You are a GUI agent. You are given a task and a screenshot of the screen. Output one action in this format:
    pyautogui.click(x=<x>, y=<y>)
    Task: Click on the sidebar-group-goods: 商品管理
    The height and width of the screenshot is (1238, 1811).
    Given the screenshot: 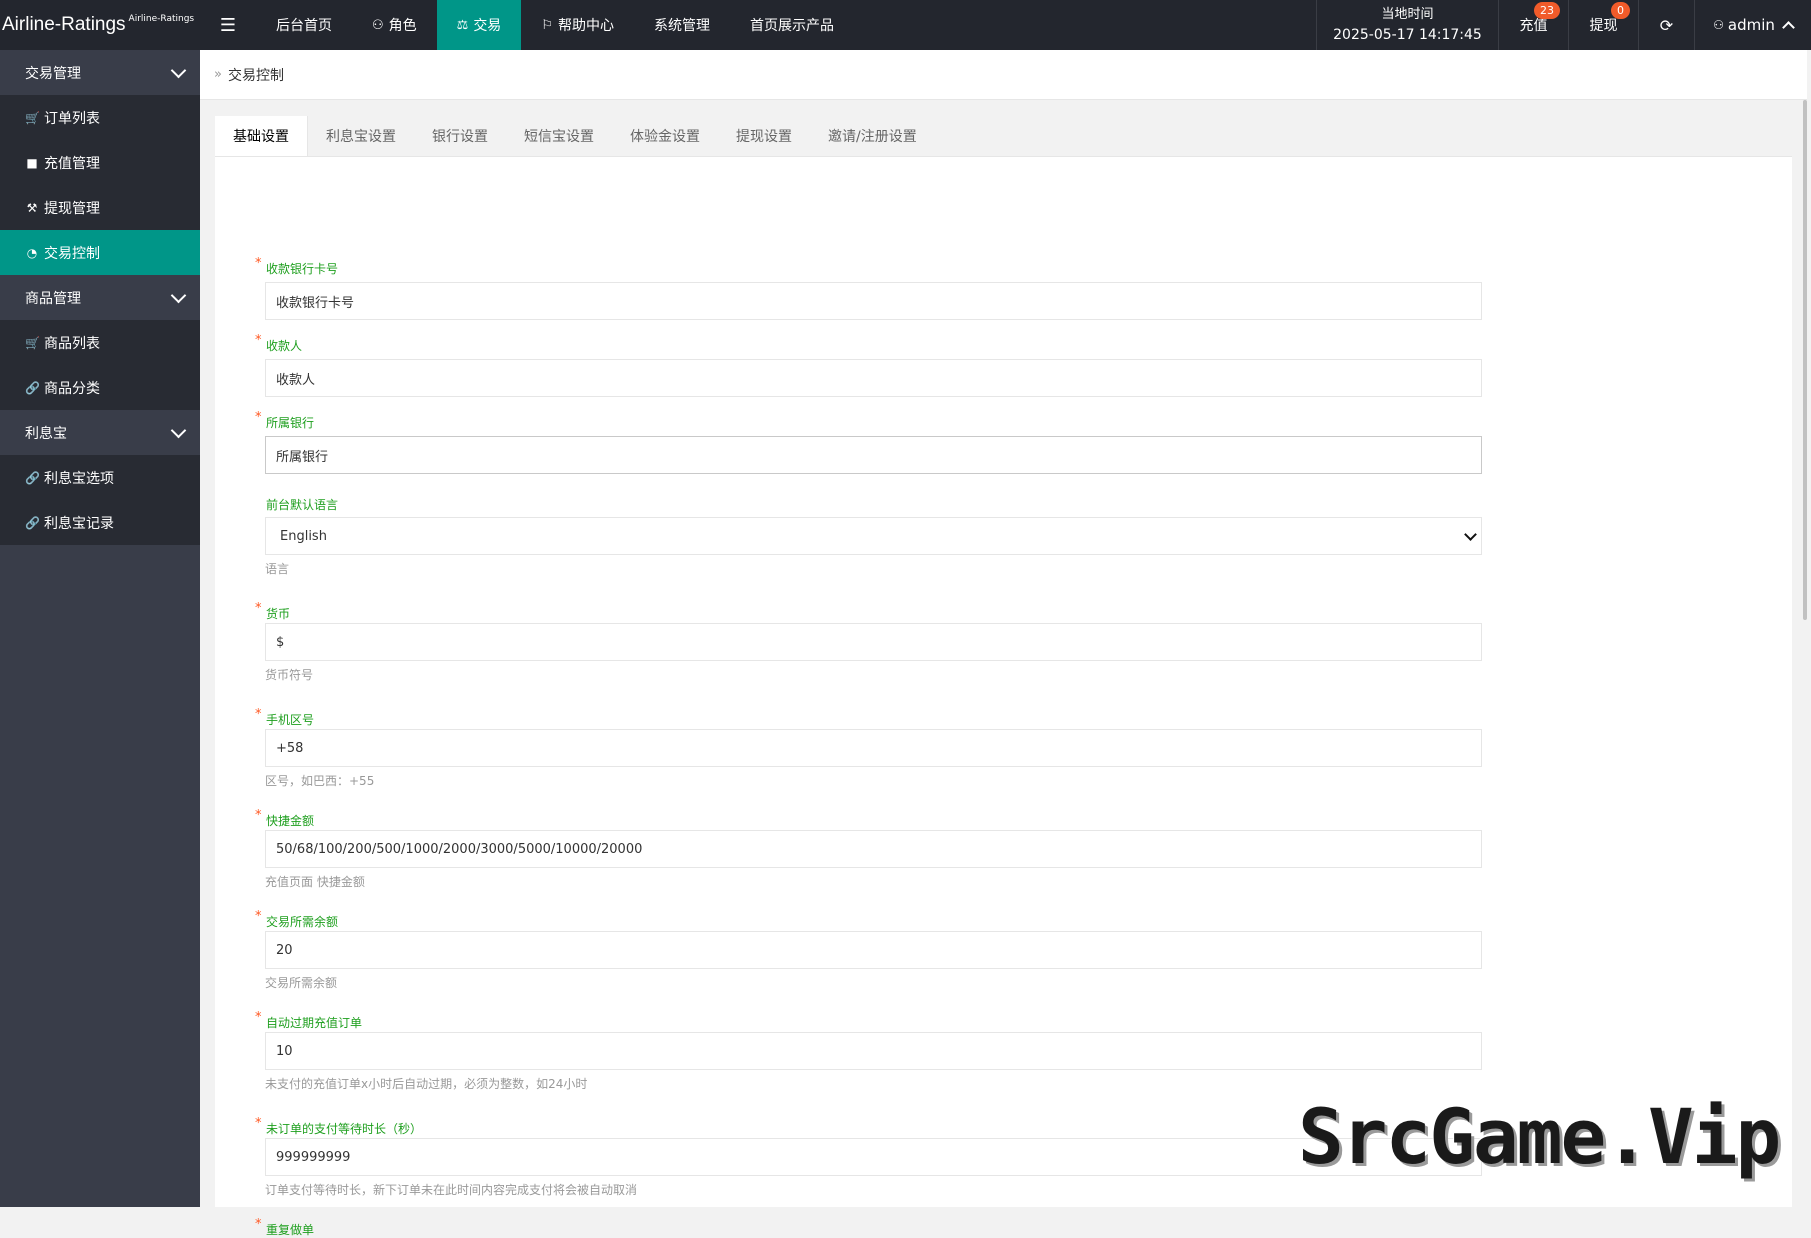 What is the action you would take?
    pyautogui.click(x=100, y=297)
    